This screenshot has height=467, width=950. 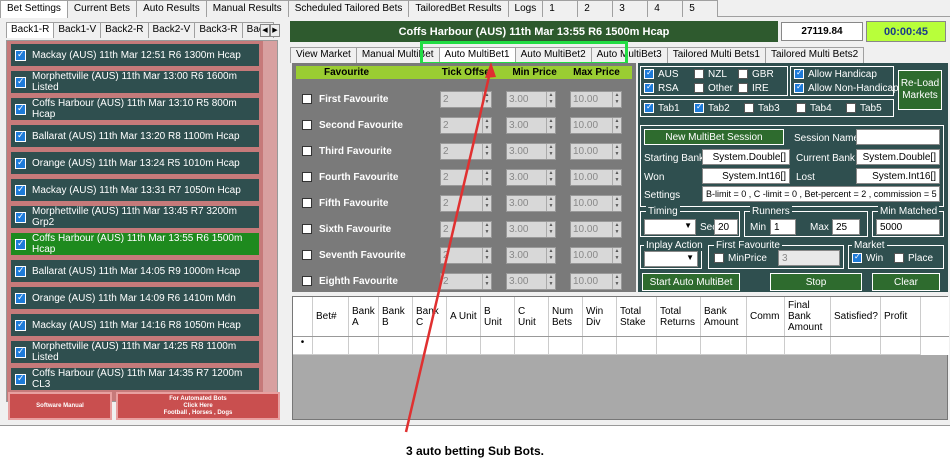 What do you see at coordinates (814, 55) in the screenshot?
I see `tab-tailored-multi-bets2: Tailored Multi Bets2` at bounding box center [814, 55].